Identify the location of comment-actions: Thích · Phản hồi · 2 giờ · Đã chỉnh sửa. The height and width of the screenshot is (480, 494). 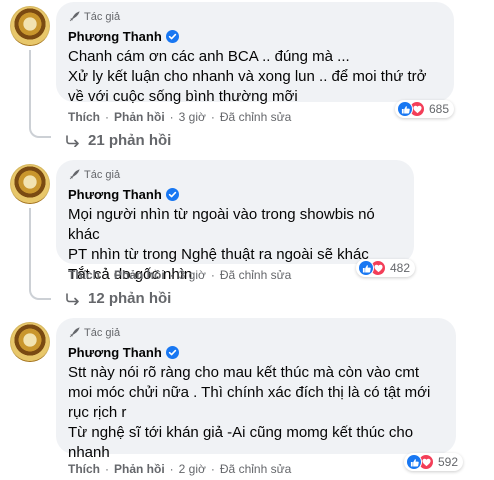
(179, 469).